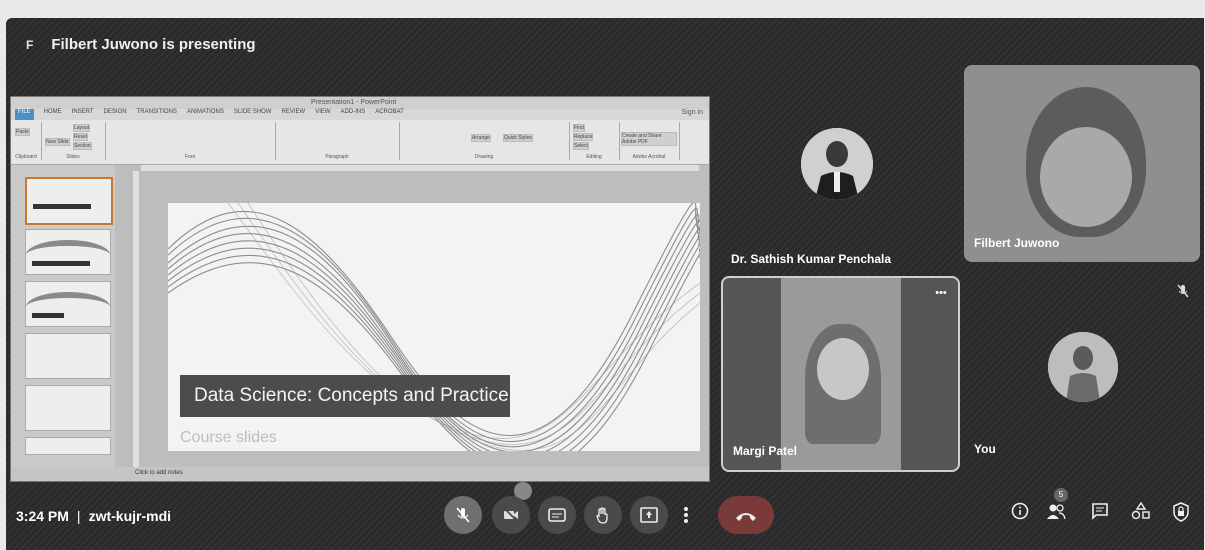 This screenshot has height=550, width=1205. I want to click on meeting-time: 3:24 PM, so click(42, 516).